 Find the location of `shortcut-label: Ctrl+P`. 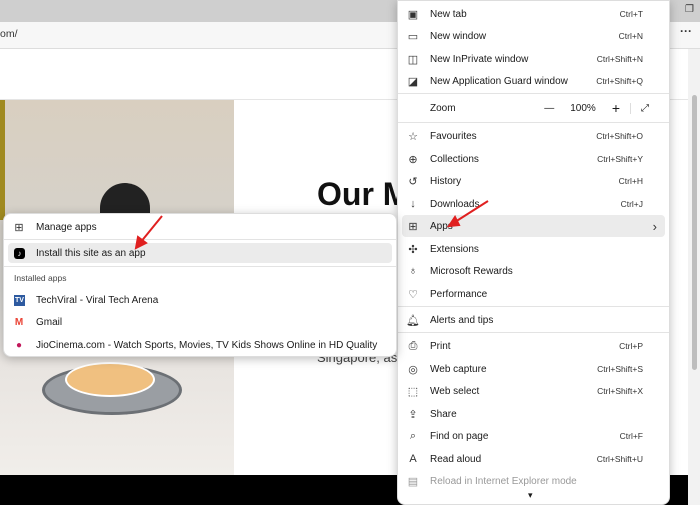

shortcut-label: Ctrl+P is located at coordinates (631, 346).